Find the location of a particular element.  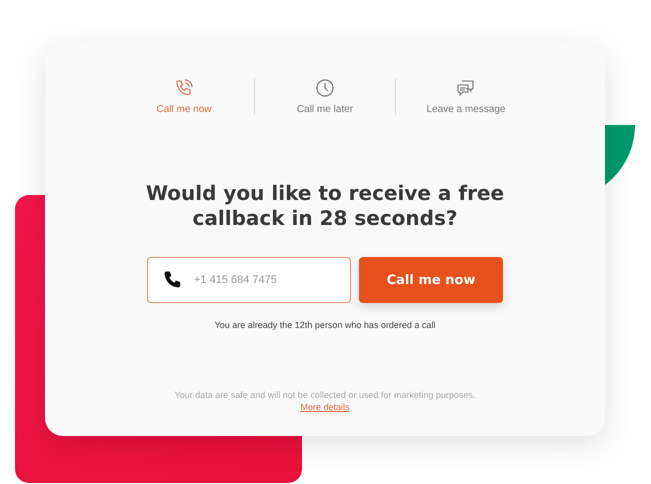

tab: Leave a message is located at coordinates (466, 96).